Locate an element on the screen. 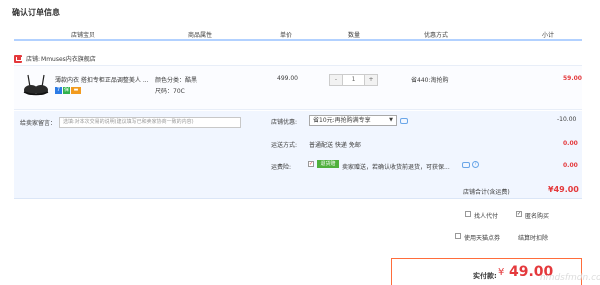 This screenshot has height=285, width=600. insurance-label: 运费险: is located at coordinates (281, 167).